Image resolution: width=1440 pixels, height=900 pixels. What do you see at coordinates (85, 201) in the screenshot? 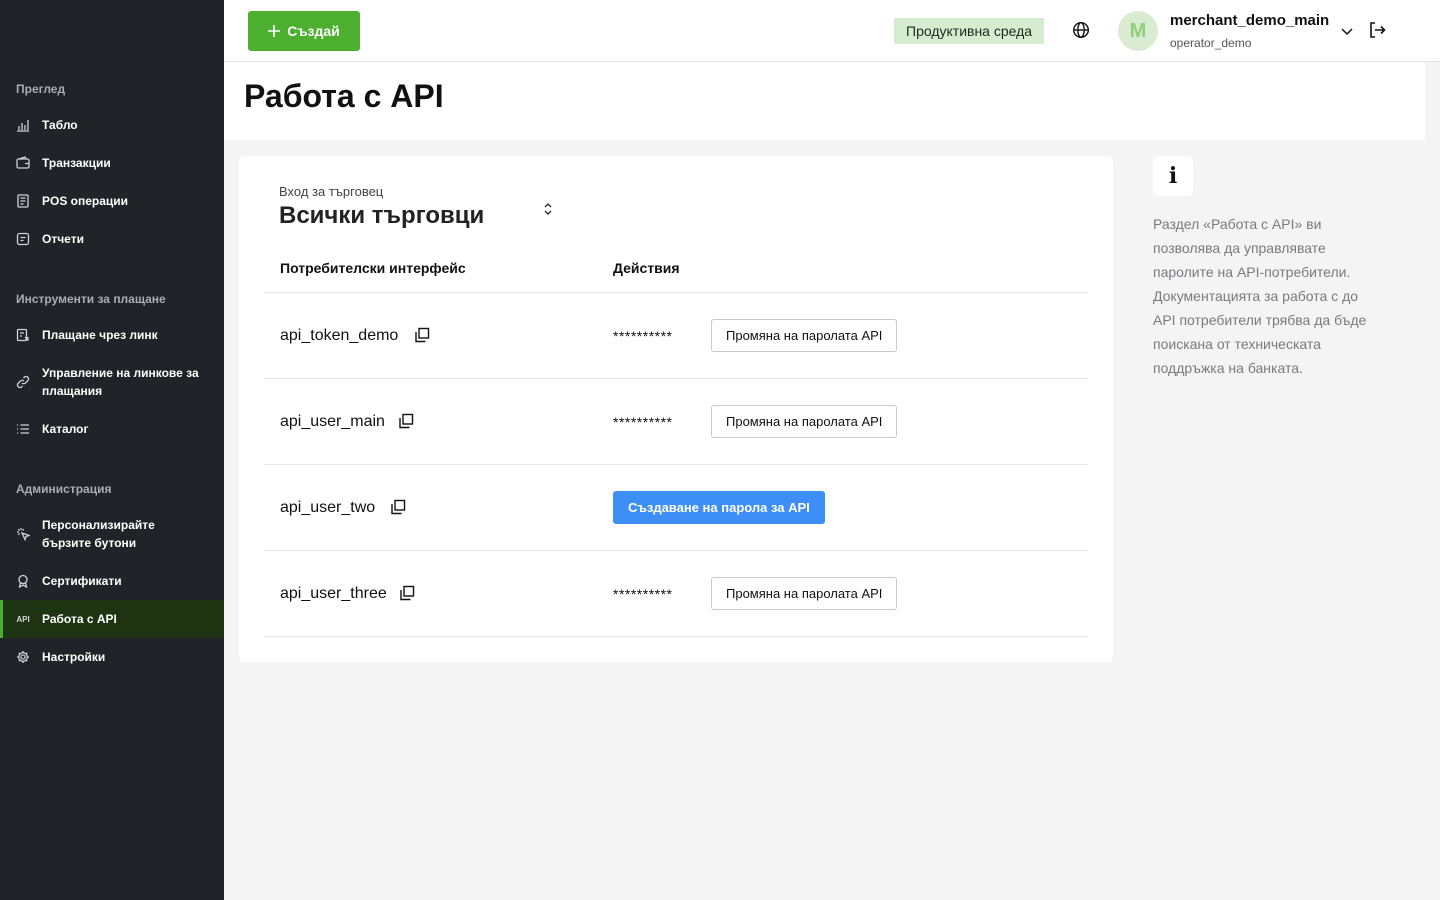
I see `sidebar-item-label: POS операции` at bounding box center [85, 201].